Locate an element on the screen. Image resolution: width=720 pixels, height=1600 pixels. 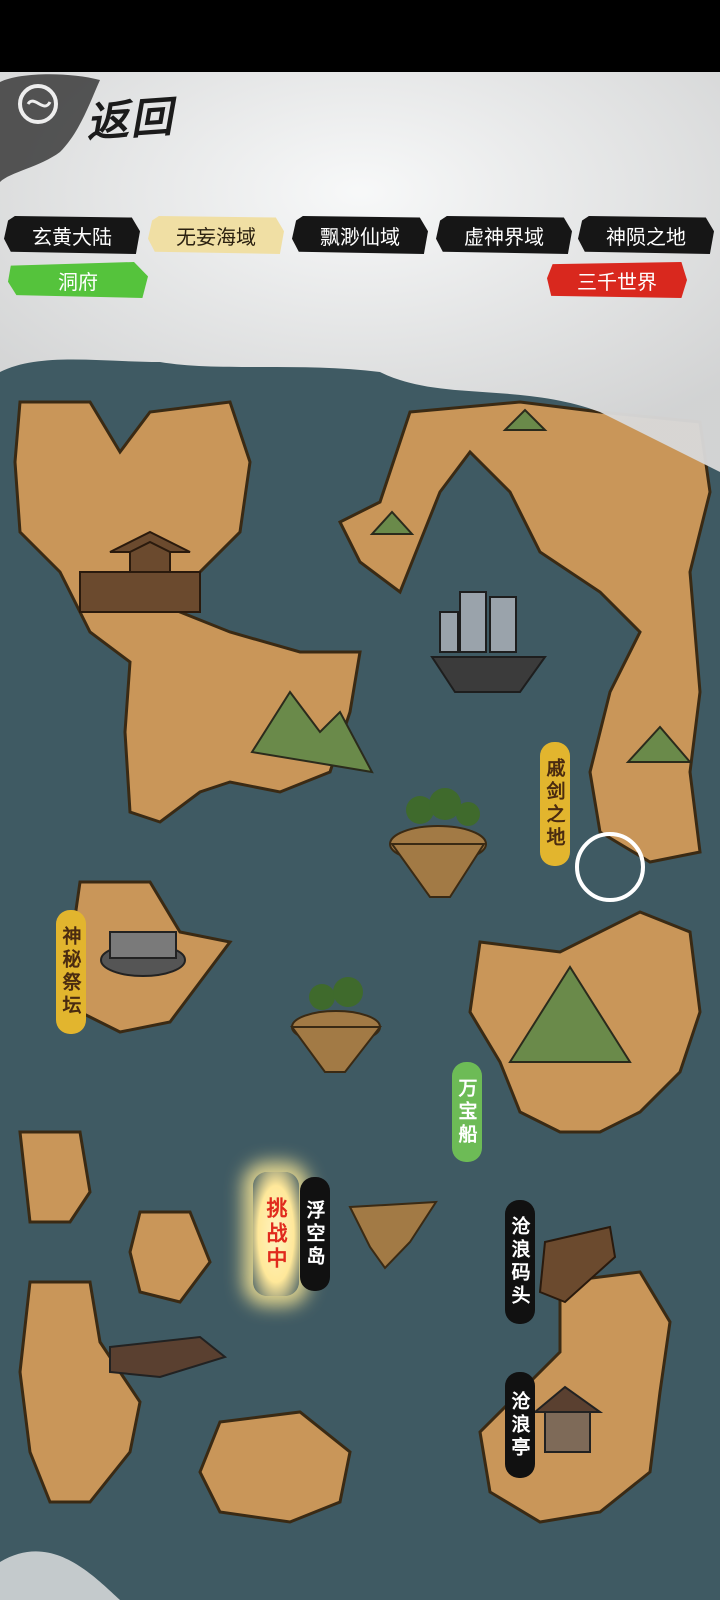
location-floating-island: 浮空岛 is located at coordinates (315, 1234).